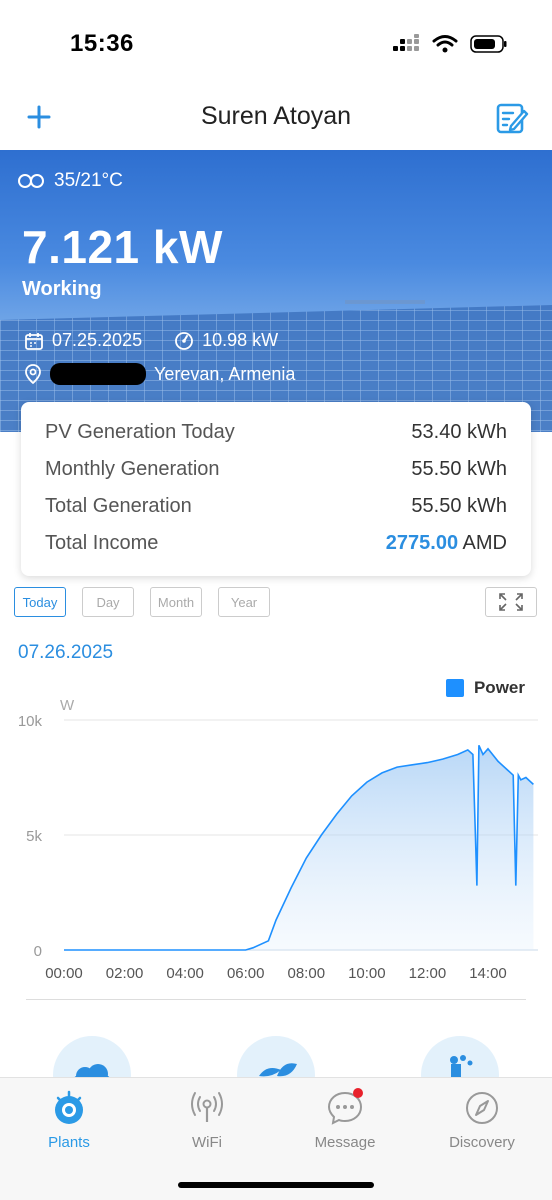 The image size is (552, 1200). I want to click on x-tick-label: 00:00, so click(64, 973).